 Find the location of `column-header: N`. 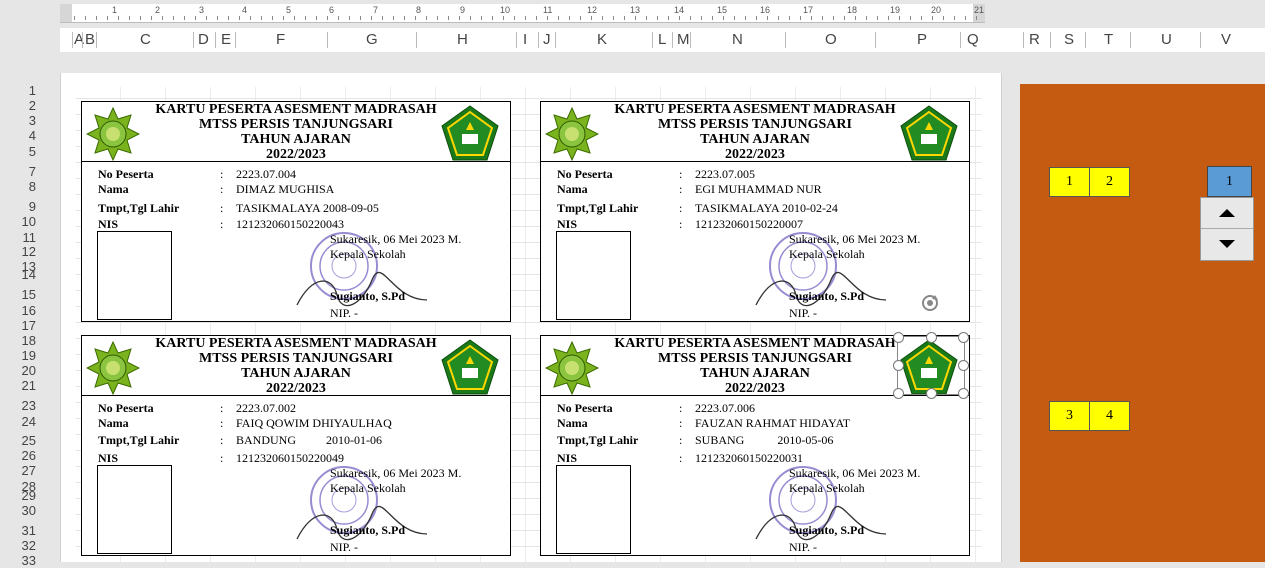

column-header: N is located at coordinates (737, 39).